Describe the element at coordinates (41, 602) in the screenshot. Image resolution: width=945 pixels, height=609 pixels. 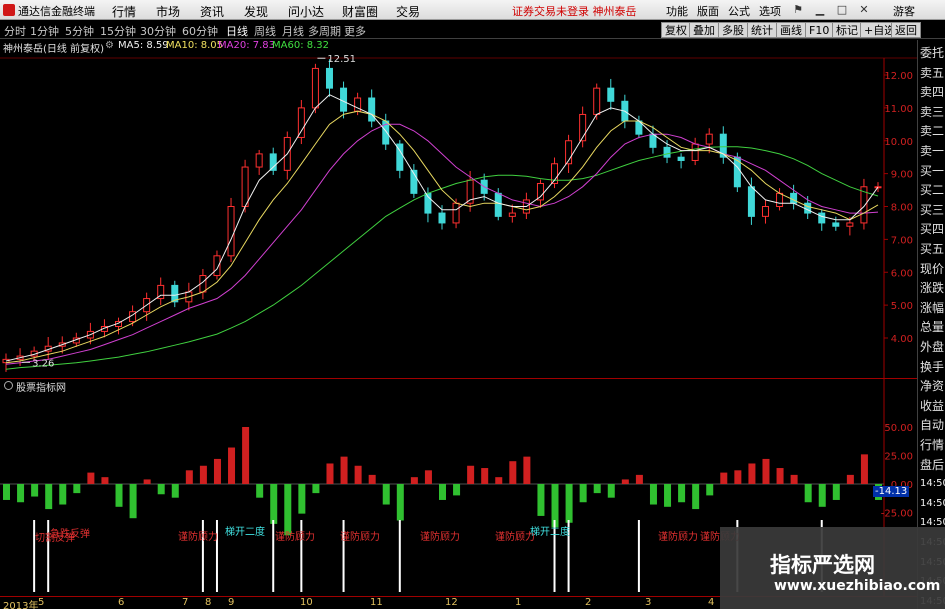
I see `date-label: 5` at that location.